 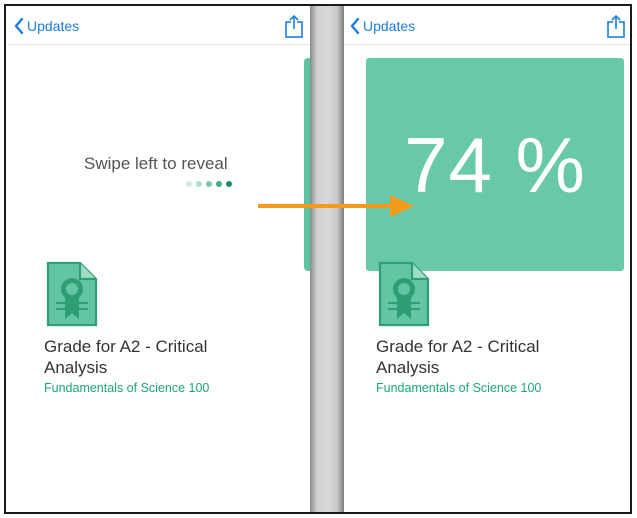 I want to click on right-navbar: Updates, so click(x=487, y=25).